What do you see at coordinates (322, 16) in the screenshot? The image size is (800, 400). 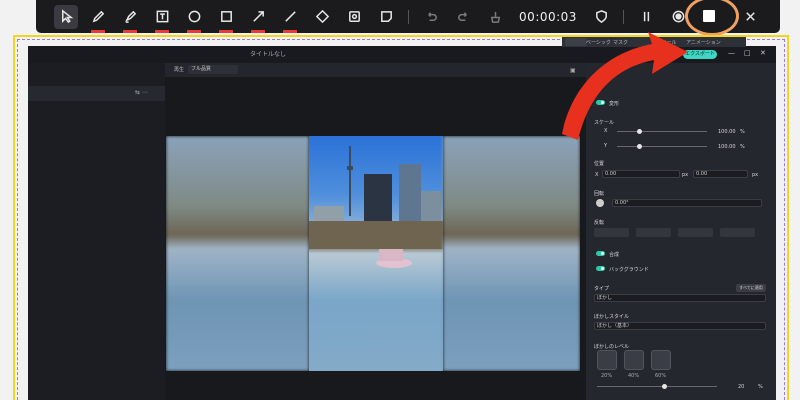 I see `eraser-icon` at bounding box center [322, 16].